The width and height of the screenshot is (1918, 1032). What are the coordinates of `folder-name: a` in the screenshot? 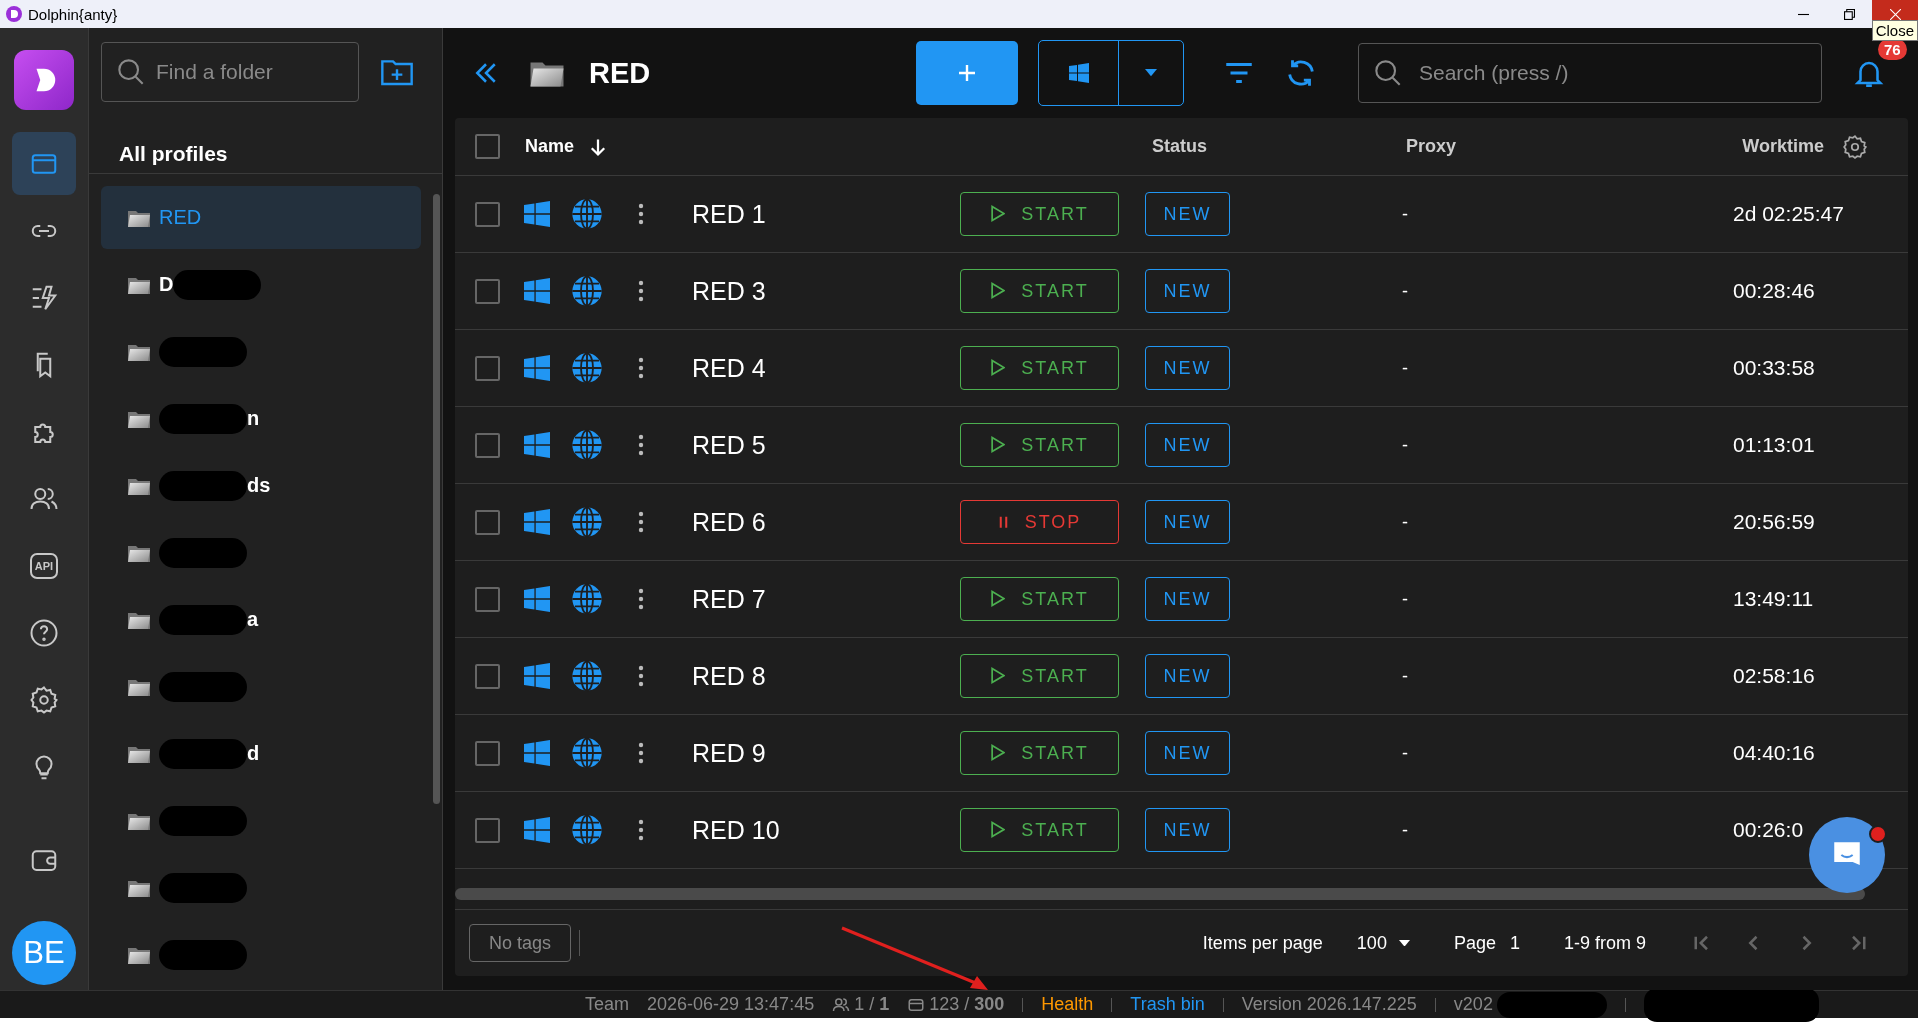 It's located at (253, 619).